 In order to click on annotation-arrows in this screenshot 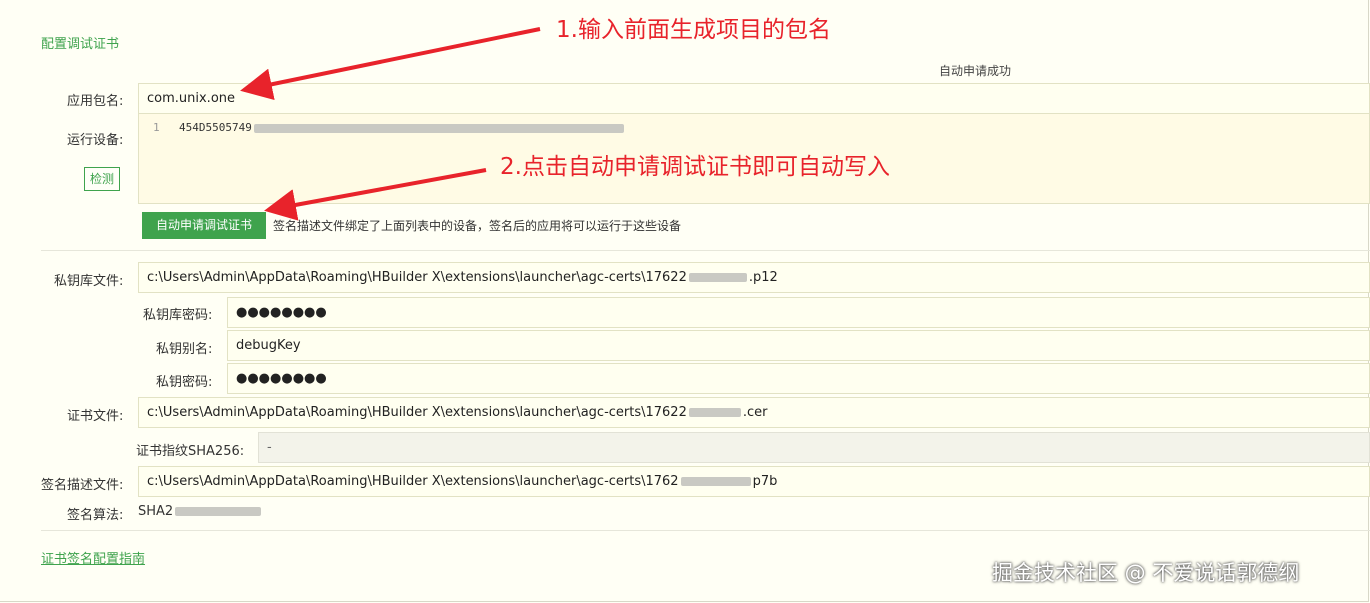, I will do `click(390, 124)`.